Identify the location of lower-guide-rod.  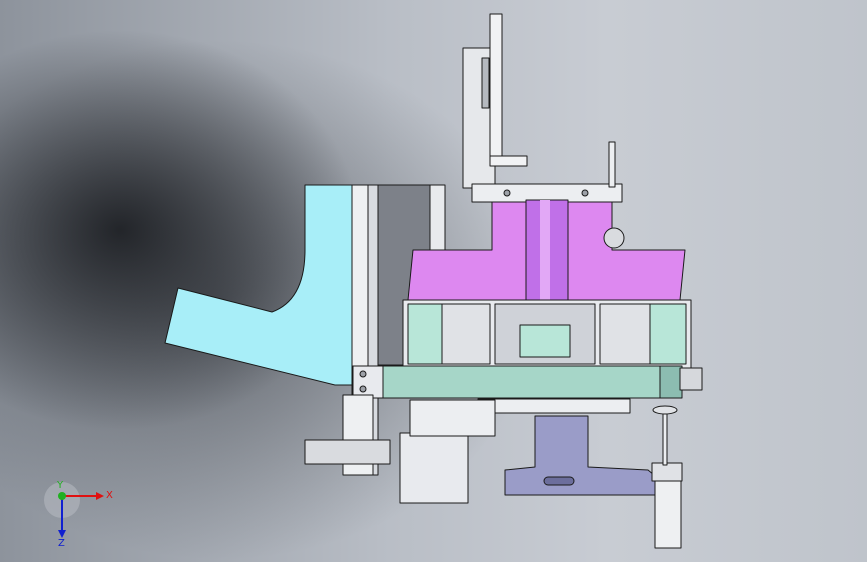
(554, 406).